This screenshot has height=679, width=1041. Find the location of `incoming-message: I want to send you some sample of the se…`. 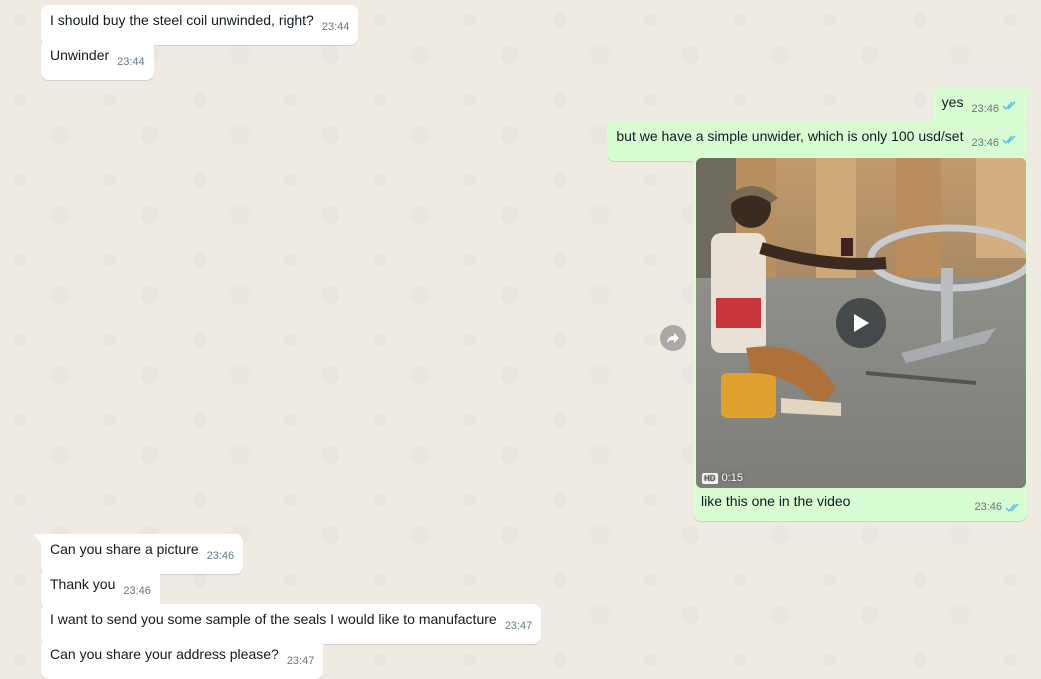

incoming-message: I want to send you some sample of the se… is located at coordinates (291, 624).